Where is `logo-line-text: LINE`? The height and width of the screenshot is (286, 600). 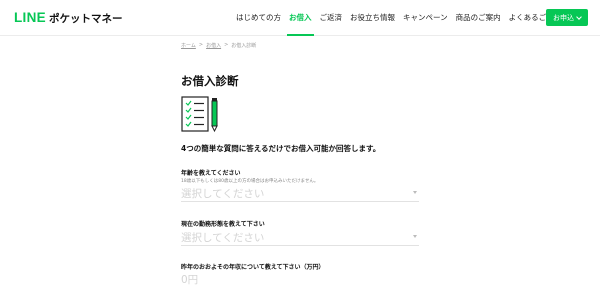 logo-line-text: LINE is located at coordinates (30, 17).